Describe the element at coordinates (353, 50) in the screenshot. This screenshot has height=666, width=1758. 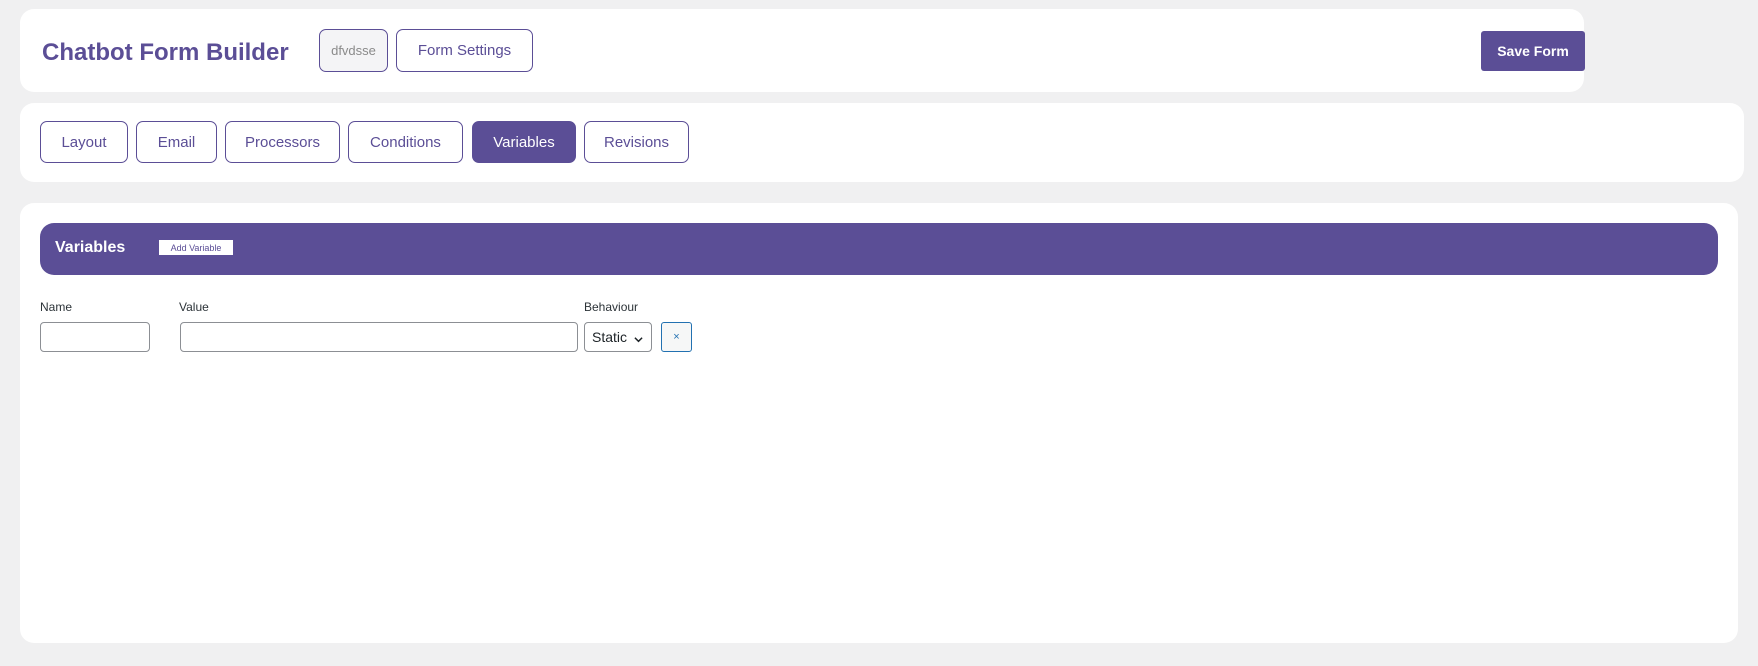
I see `form-id-badge: dfvdsse` at that location.